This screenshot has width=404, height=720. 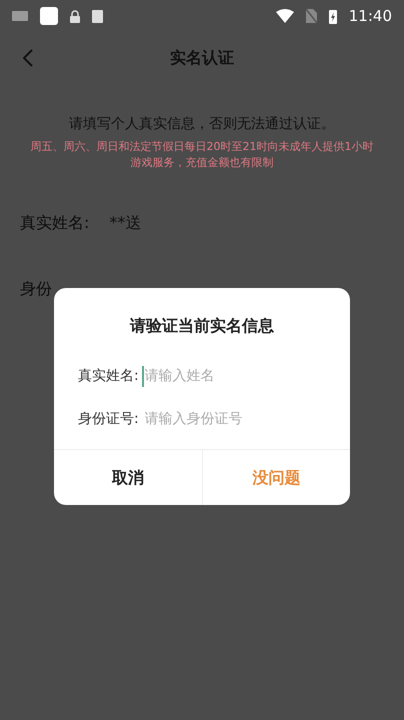 What do you see at coordinates (108, 419) in the screenshot?
I see `field-label: 身份证号:` at bounding box center [108, 419].